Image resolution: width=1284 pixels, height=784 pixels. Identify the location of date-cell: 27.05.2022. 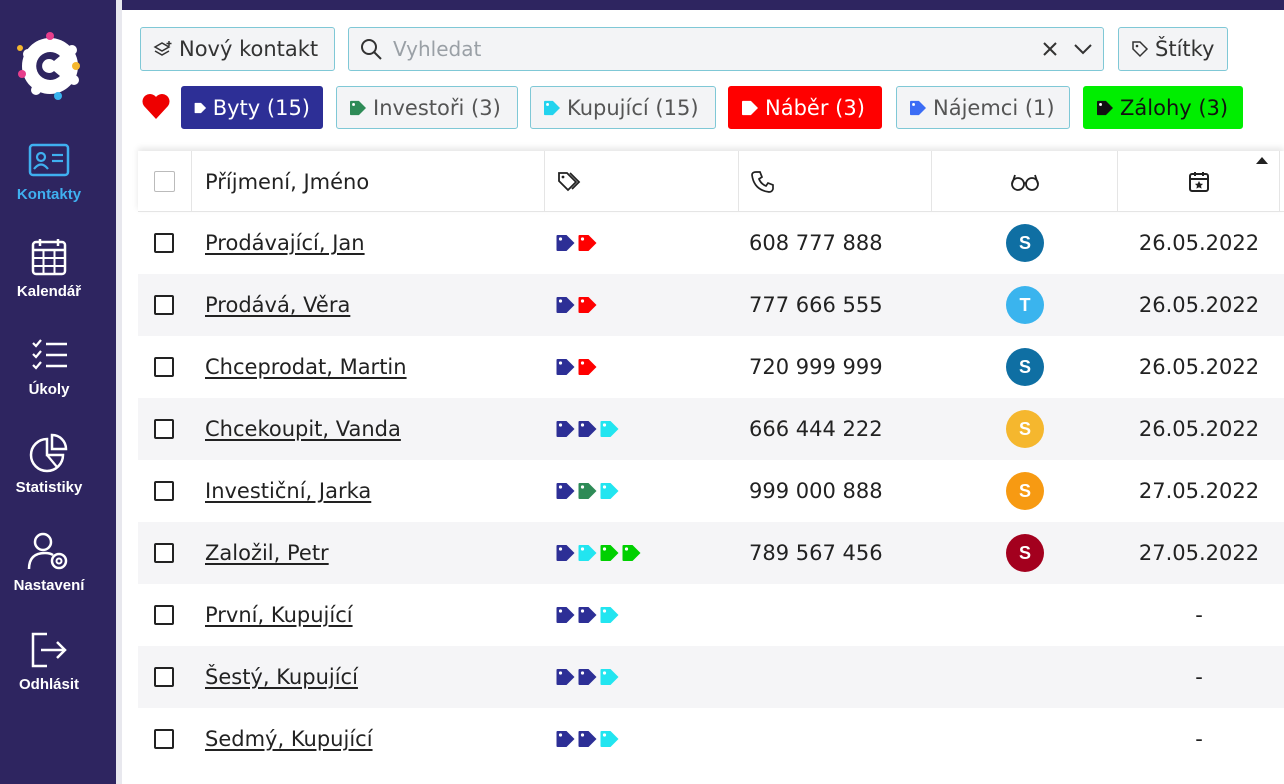
(1199, 491).